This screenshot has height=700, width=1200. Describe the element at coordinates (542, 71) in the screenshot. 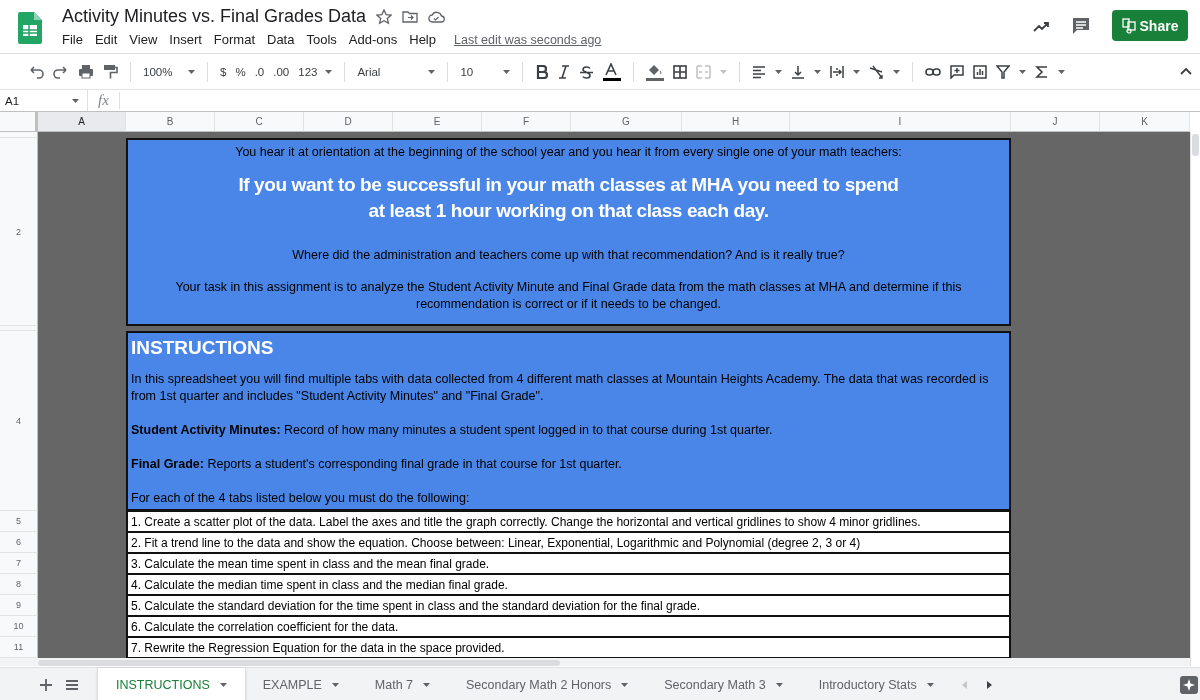

I see `bold-icon` at that location.